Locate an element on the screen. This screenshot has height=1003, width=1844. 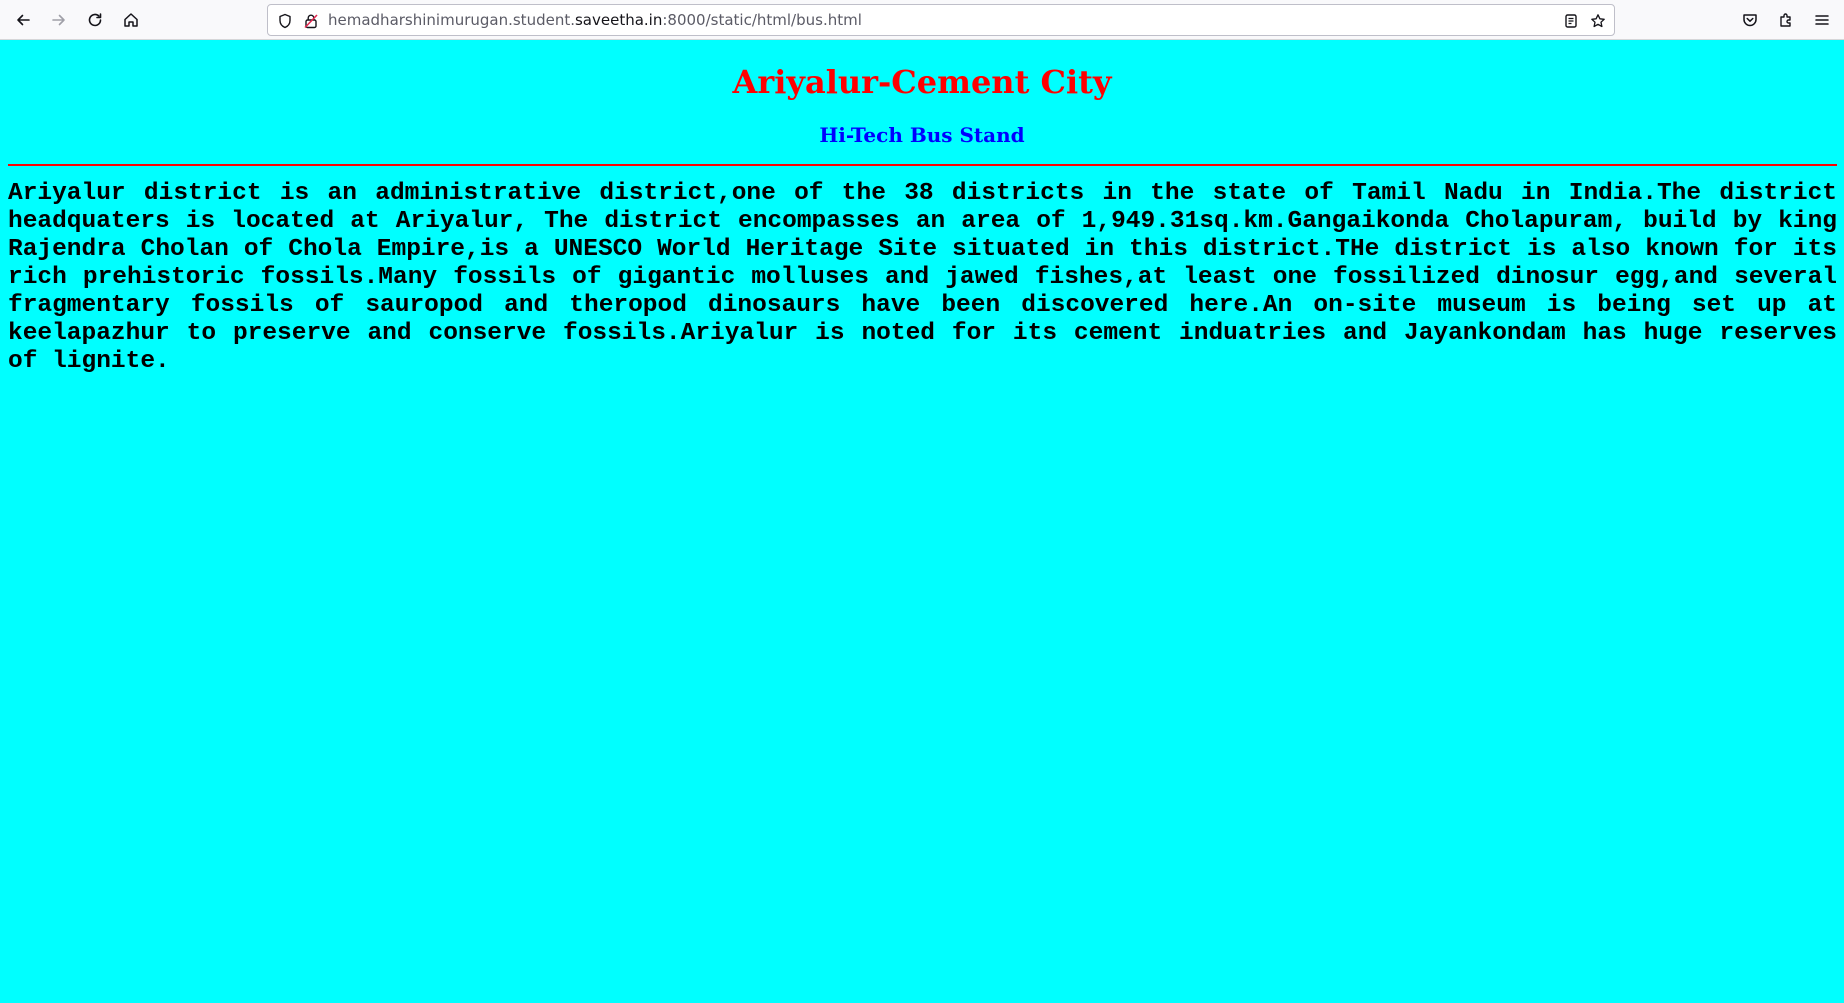
hamburger-menu-icon is located at coordinates (1822, 20).